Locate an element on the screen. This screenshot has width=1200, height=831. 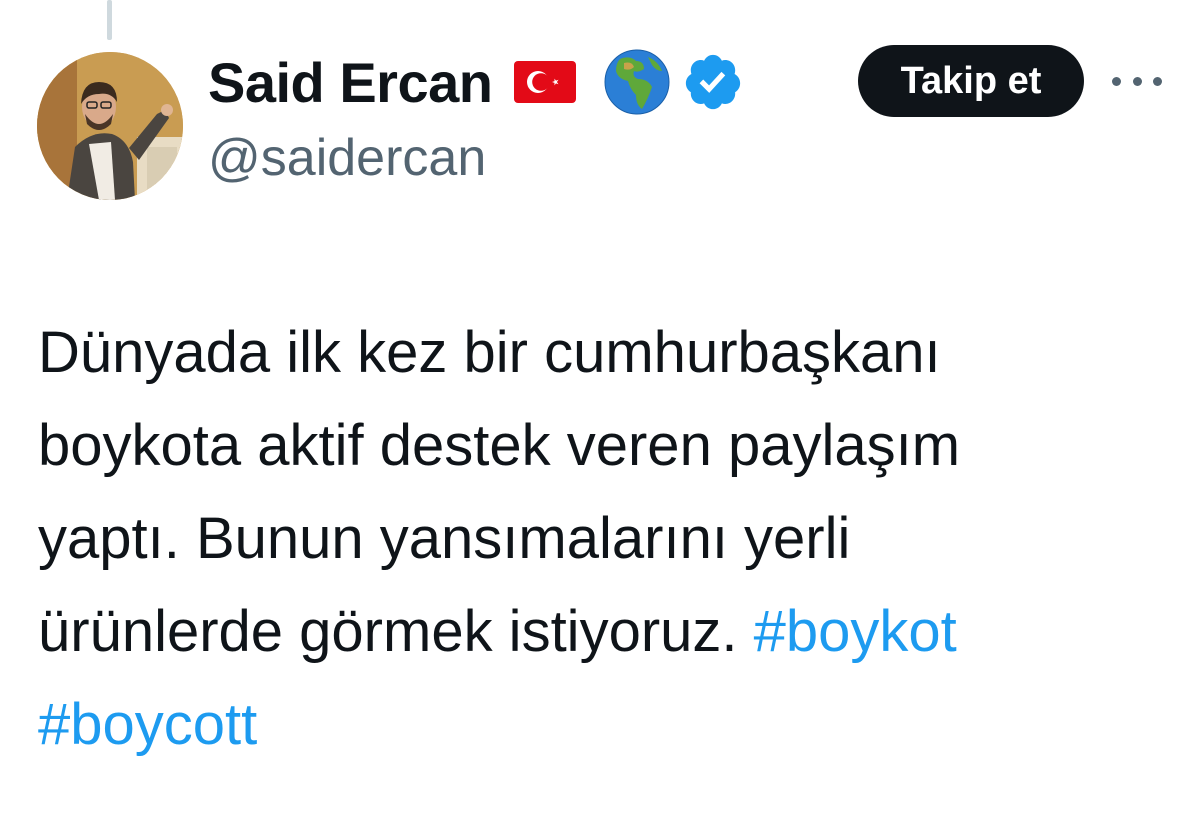
hashtag-link: #boykot is located at coordinates (855, 631).